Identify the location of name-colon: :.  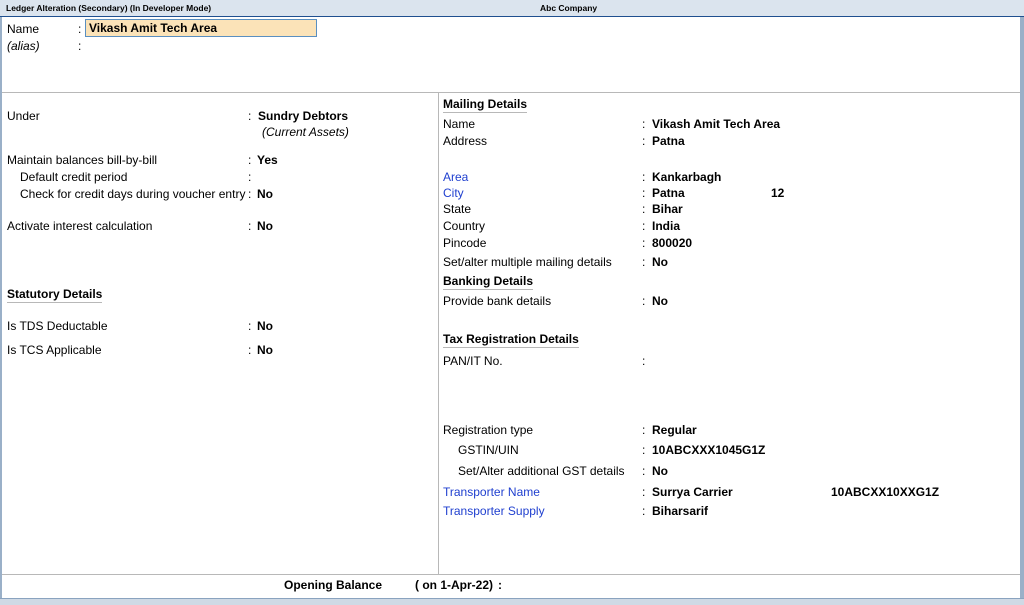
(80, 29).